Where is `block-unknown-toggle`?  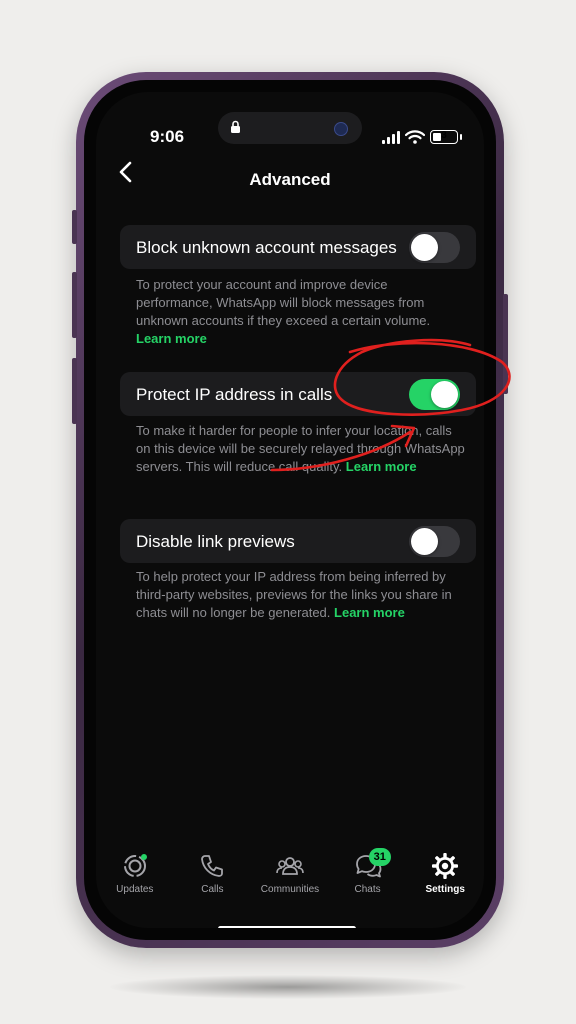 block-unknown-toggle is located at coordinates (434, 247).